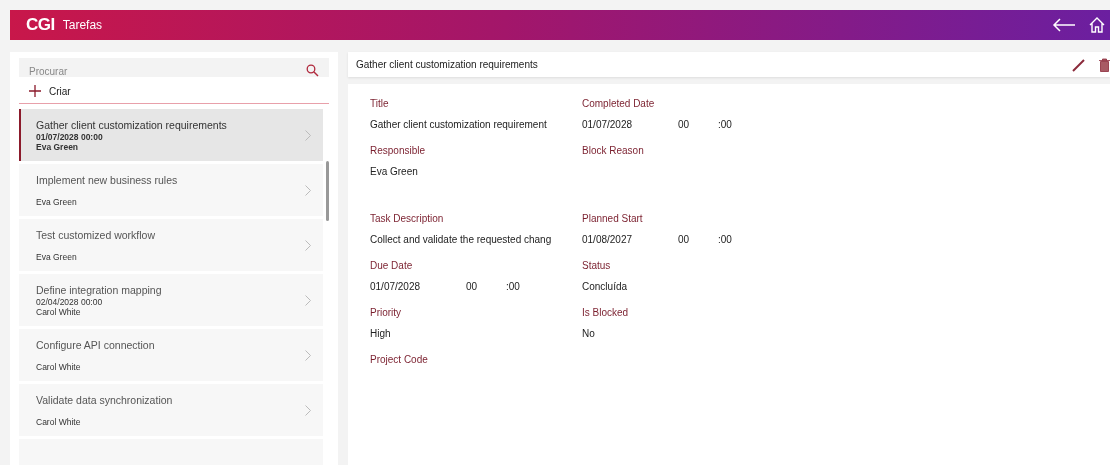 Image resolution: width=1110 pixels, height=465 pixels. I want to click on field-value: Concluída, so click(605, 286).